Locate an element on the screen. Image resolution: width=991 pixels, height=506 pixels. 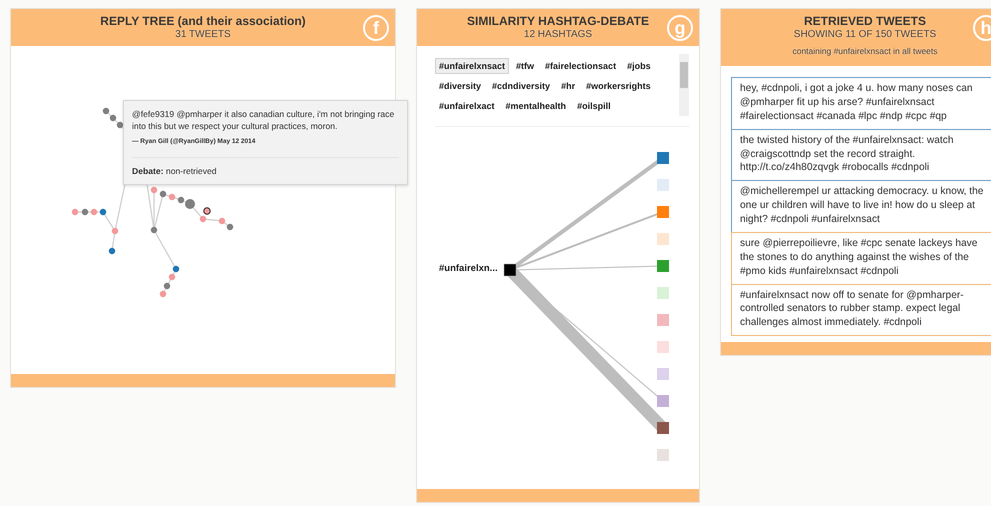
hashtag-chip: #oilspill is located at coordinates (594, 106).